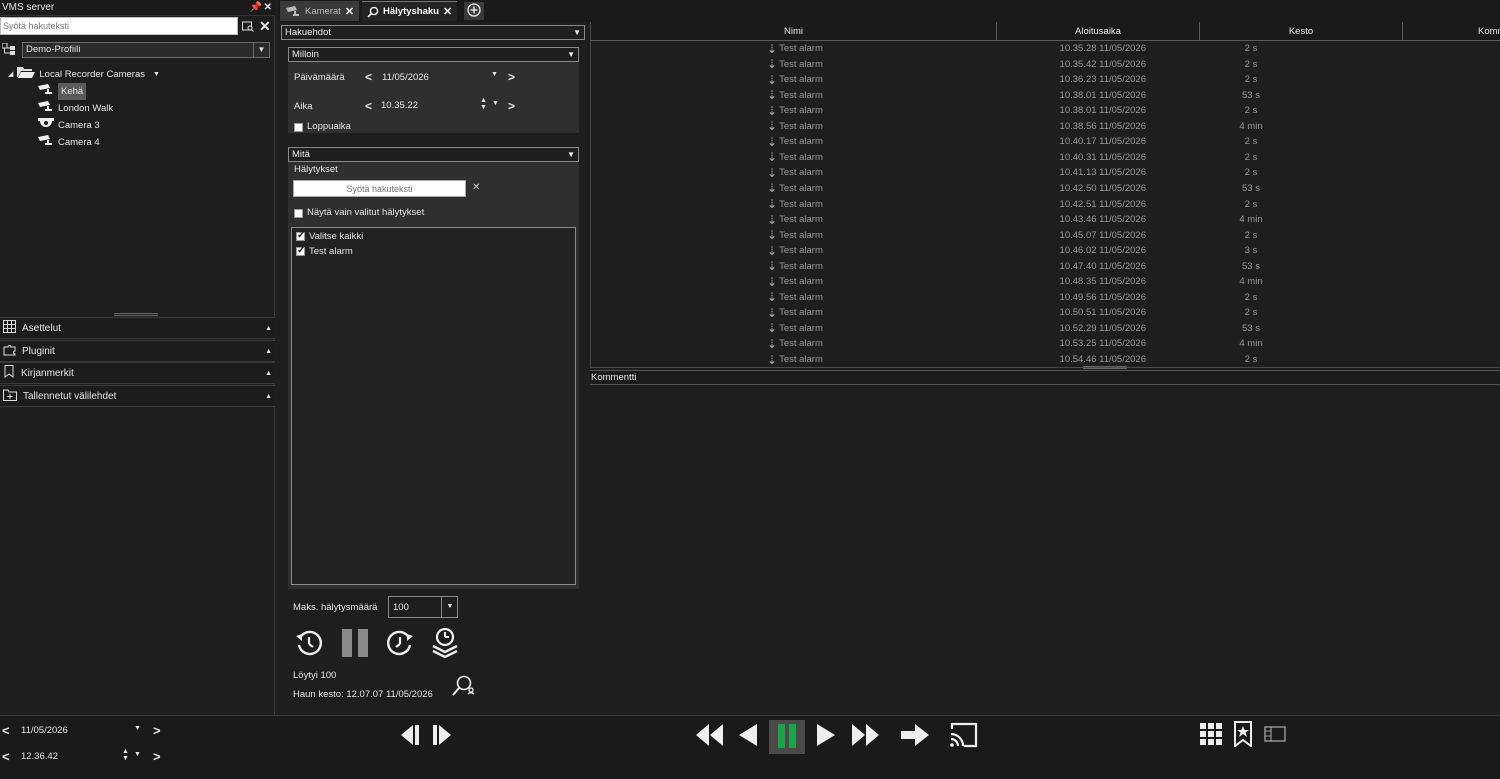 The width and height of the screenshot is (1500, 779). I want to click on play-forward-button, so click(826, 736).